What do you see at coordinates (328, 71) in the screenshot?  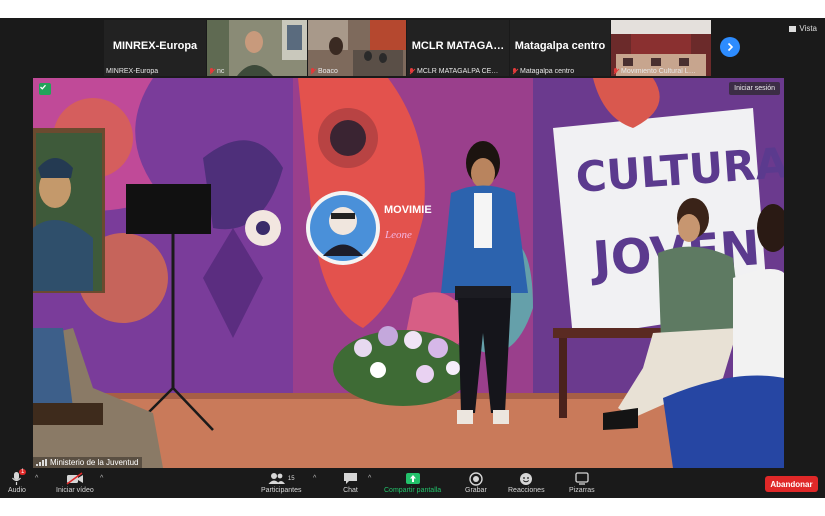 I see `participant-caption-text: Boaco` at bounding box center [328, 71].